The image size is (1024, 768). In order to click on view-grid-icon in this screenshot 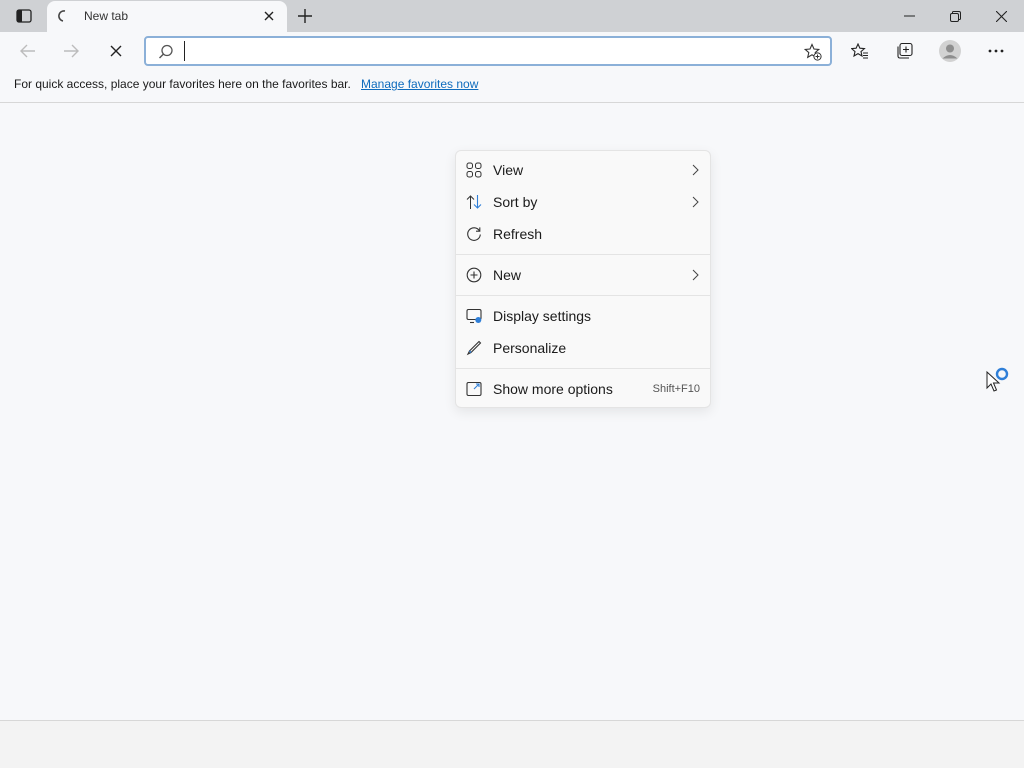, I will do `click(474, 170)`.